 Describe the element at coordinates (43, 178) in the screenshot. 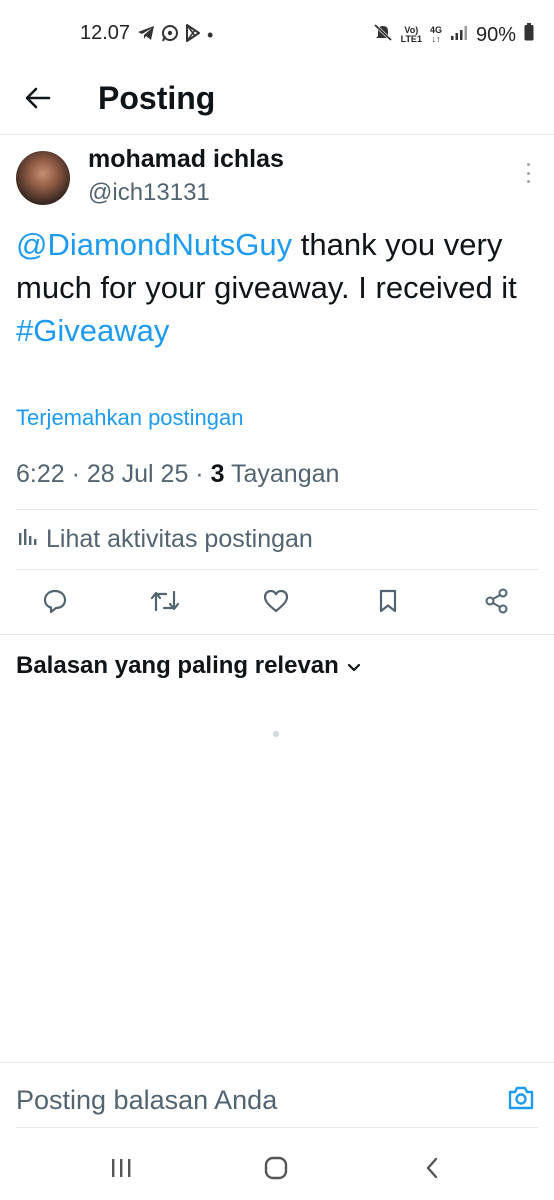

I see `avatar` at that location.